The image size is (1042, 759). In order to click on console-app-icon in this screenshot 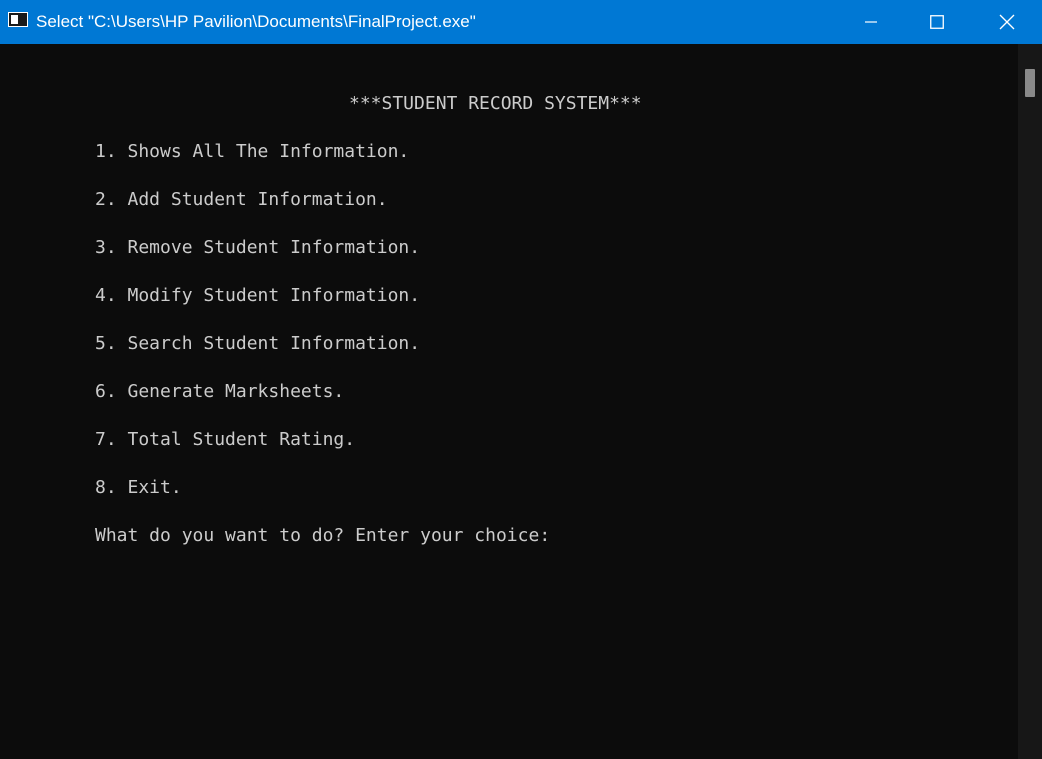, I will do `click(18, 19)`.